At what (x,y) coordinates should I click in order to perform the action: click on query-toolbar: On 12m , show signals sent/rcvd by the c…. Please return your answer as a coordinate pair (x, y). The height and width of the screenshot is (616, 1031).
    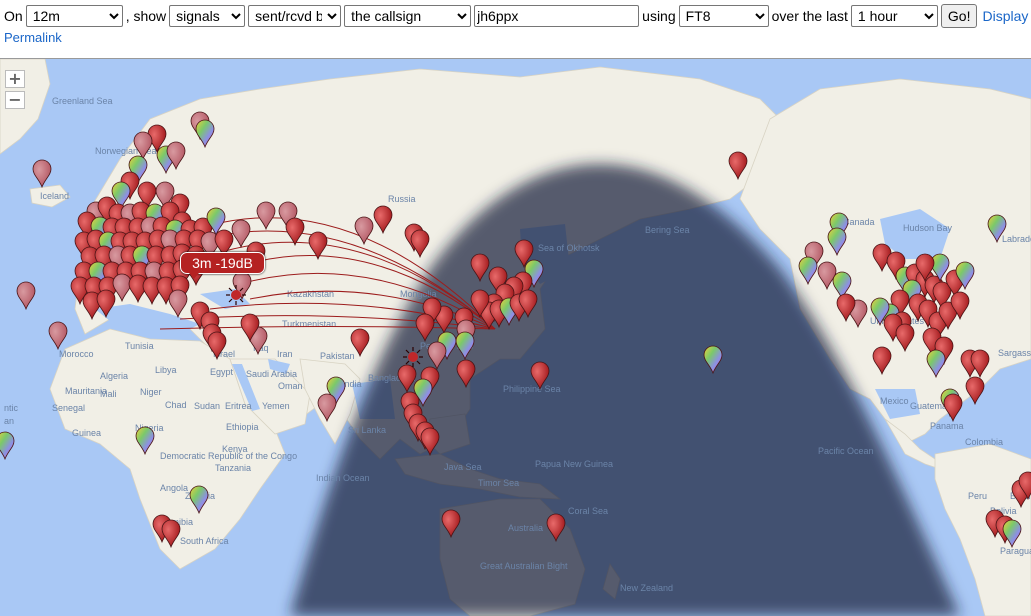
    Looking at the image, I should click on (515, 30).